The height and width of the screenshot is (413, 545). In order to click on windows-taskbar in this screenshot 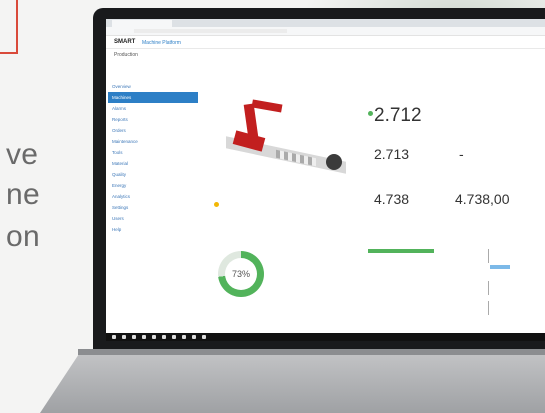, I will do `click(325, 337)`.